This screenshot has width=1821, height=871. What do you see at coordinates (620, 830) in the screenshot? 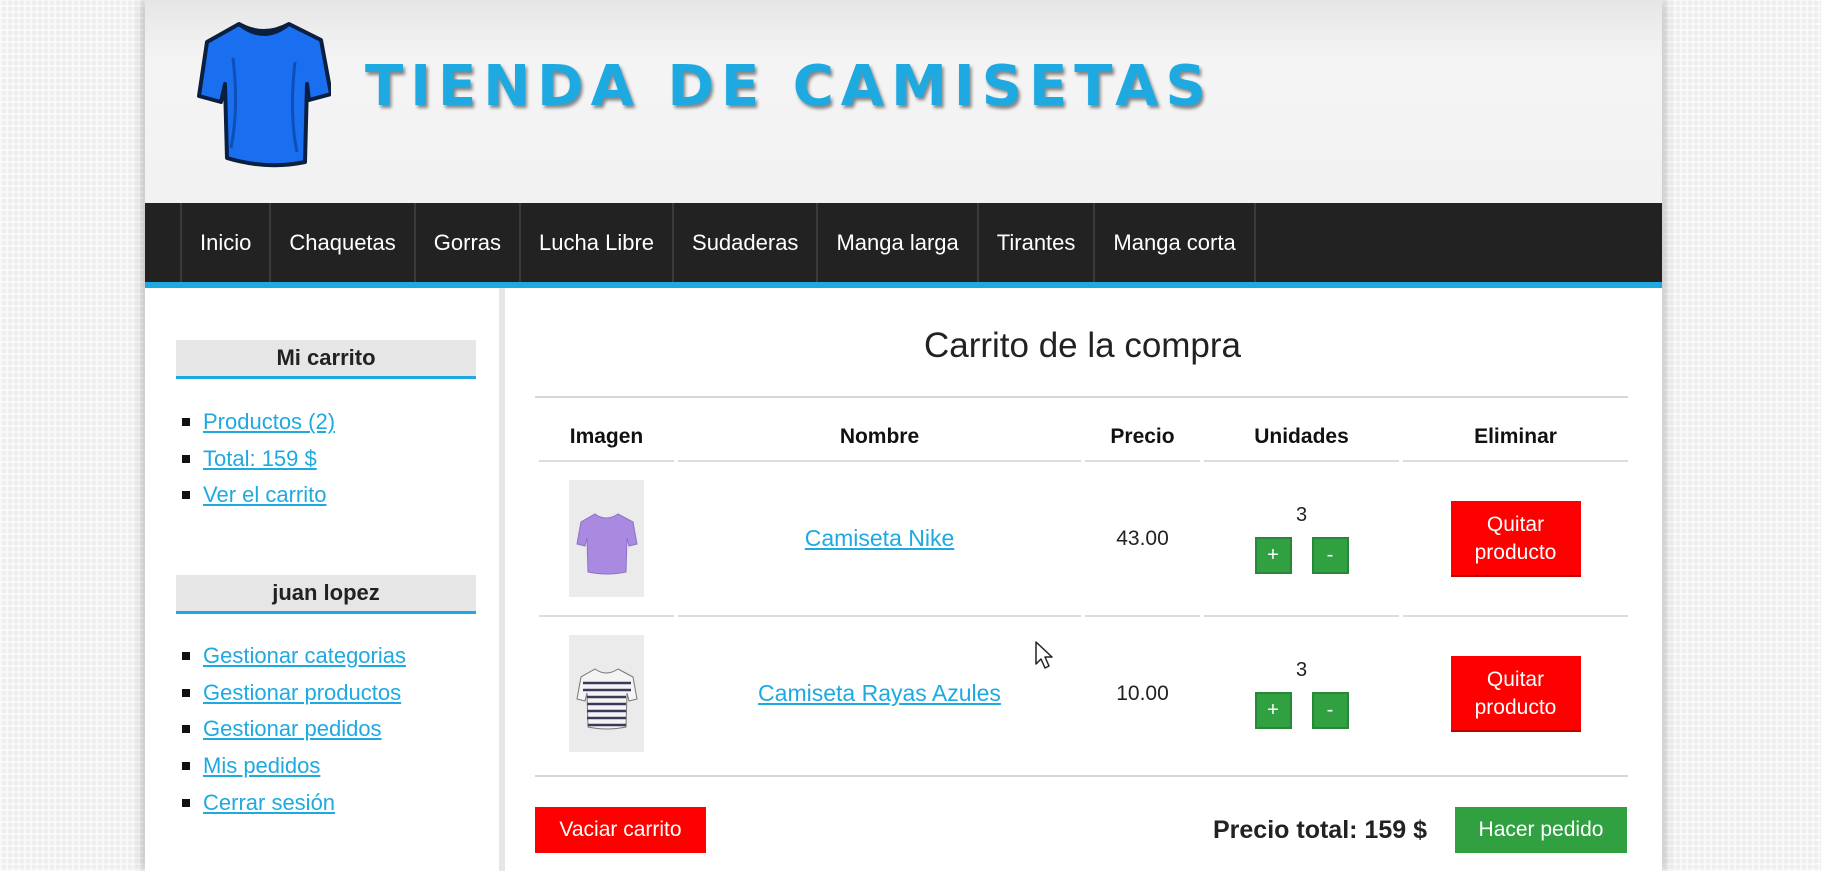
I see `empty-cart-button: Vaciar carrito` at bounding box center [620, 830].